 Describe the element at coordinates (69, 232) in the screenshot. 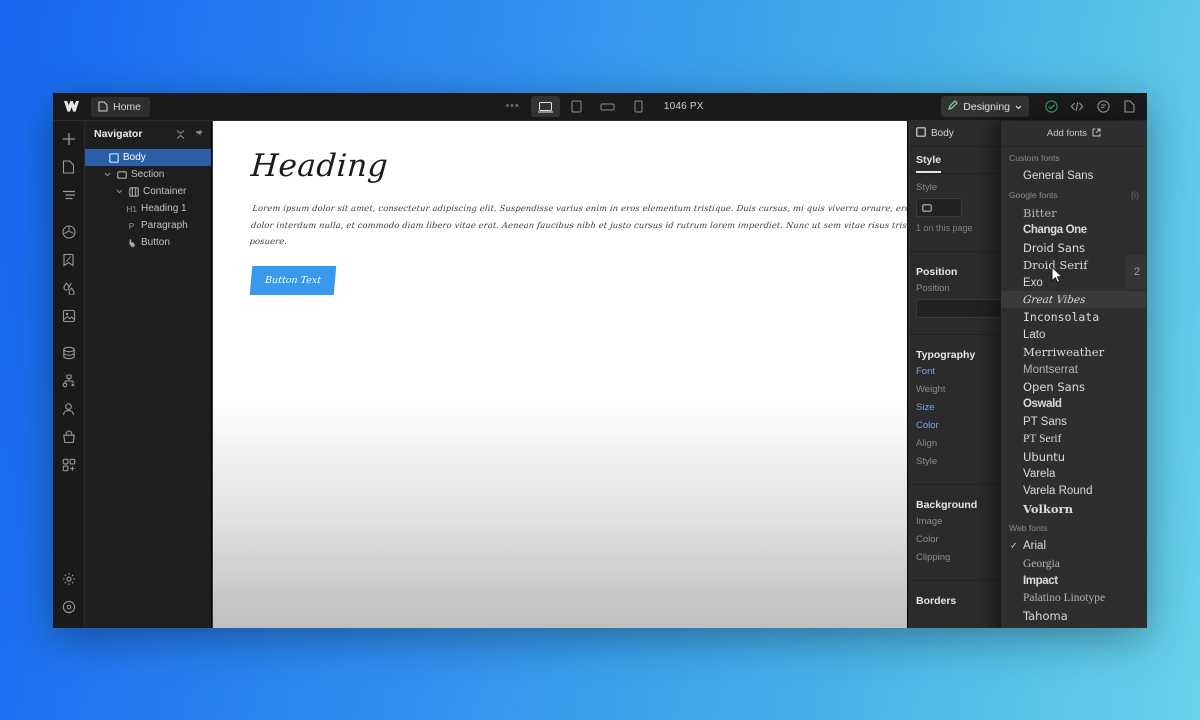

I see `components-icon` at that location.